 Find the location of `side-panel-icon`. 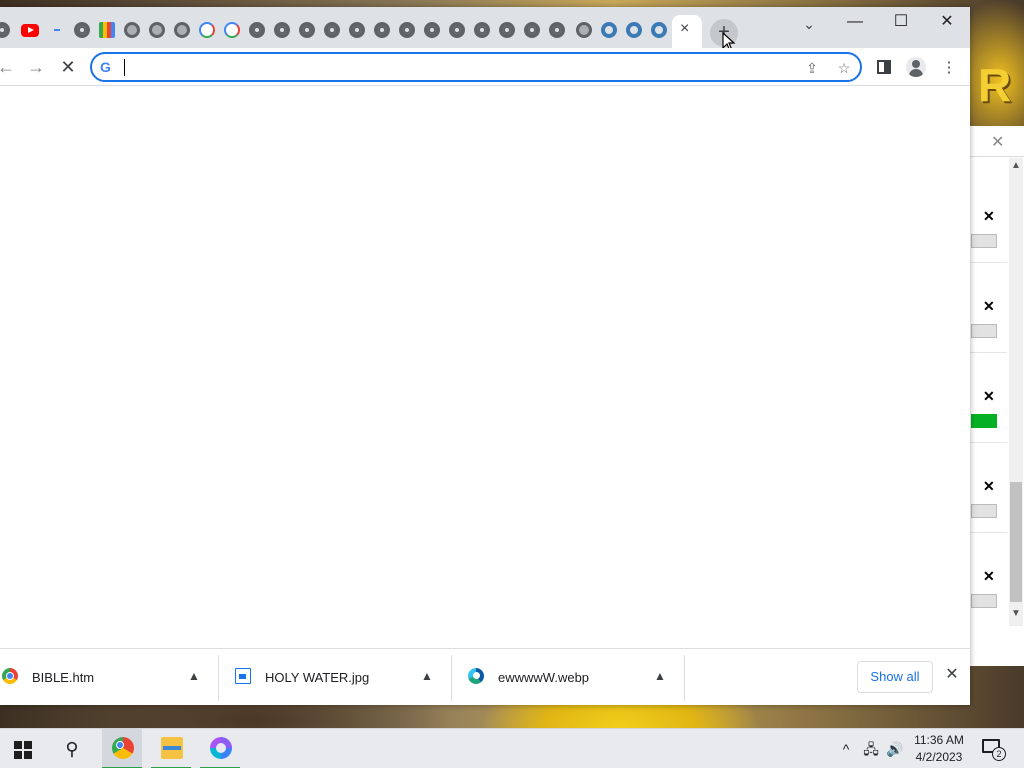

side-panel-icon is located at coordinates (884, 67).